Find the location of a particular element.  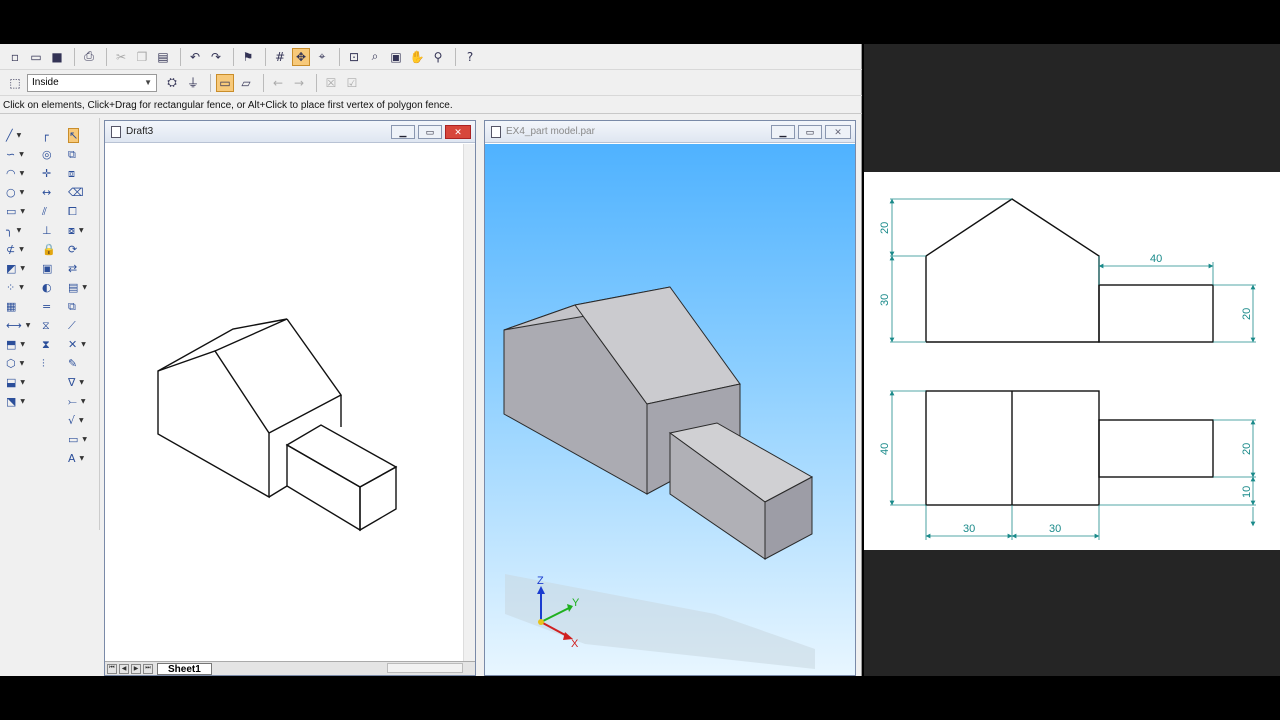

flip-tool: ⇄ is located at coordinates (83, 268).